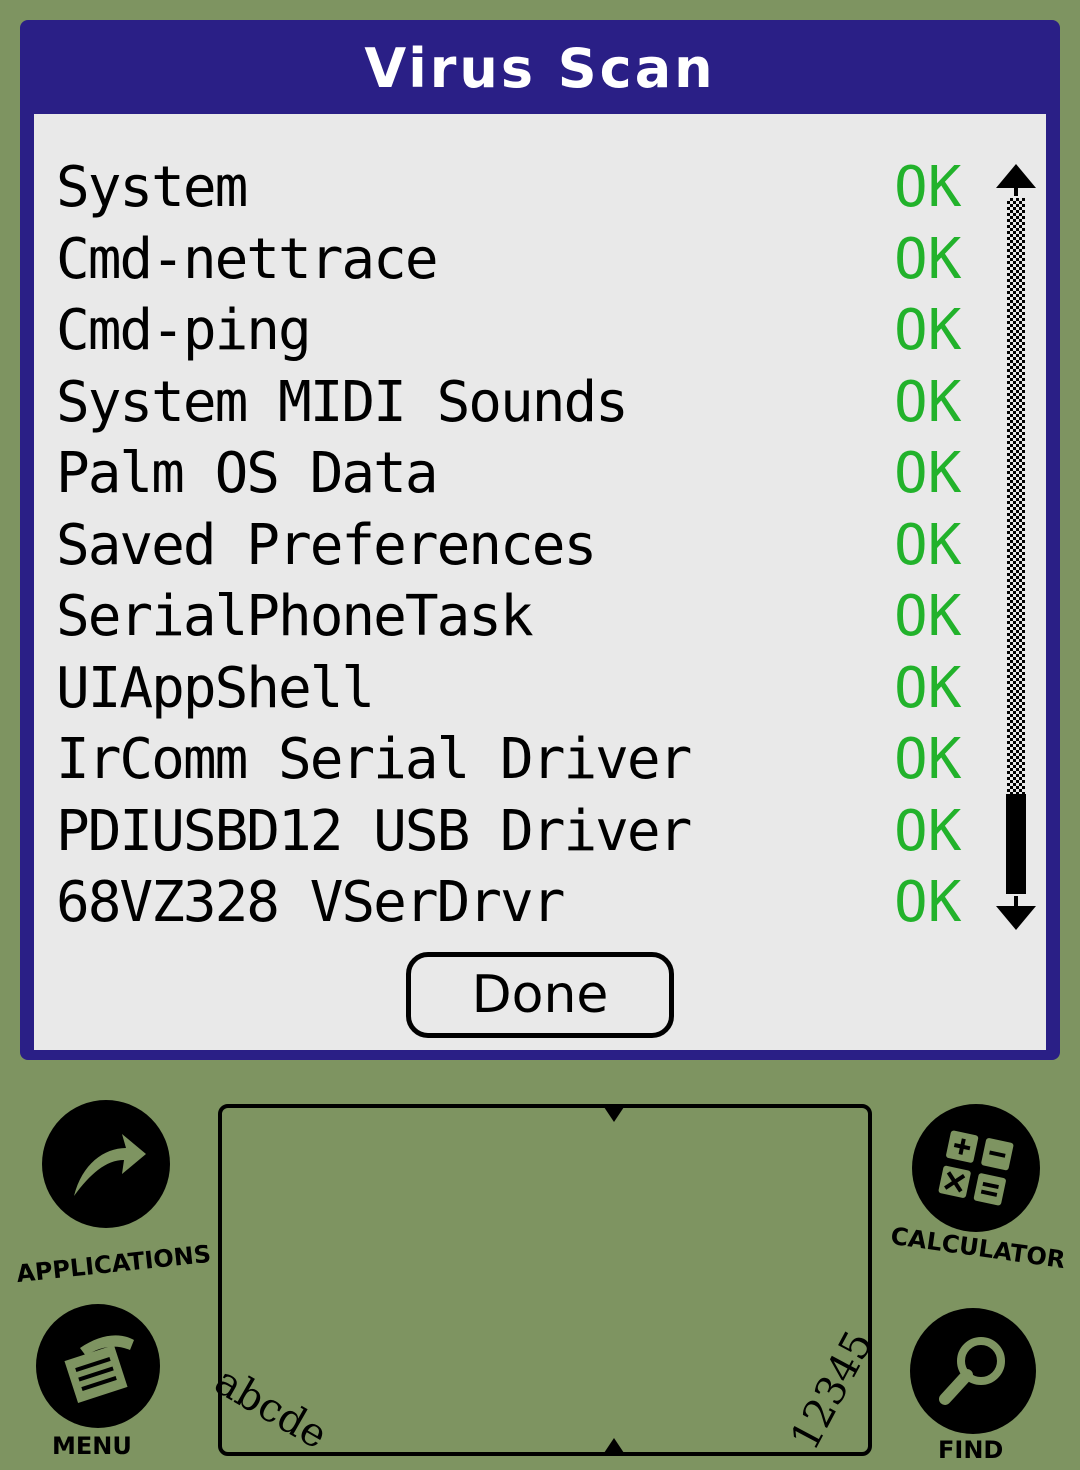 The image size is (1080, 1470). What do you see at coordinates (1016, 918) in the screenshot?
I see `scroll-down-arrow-icon` at bounding box center [1016, 918].